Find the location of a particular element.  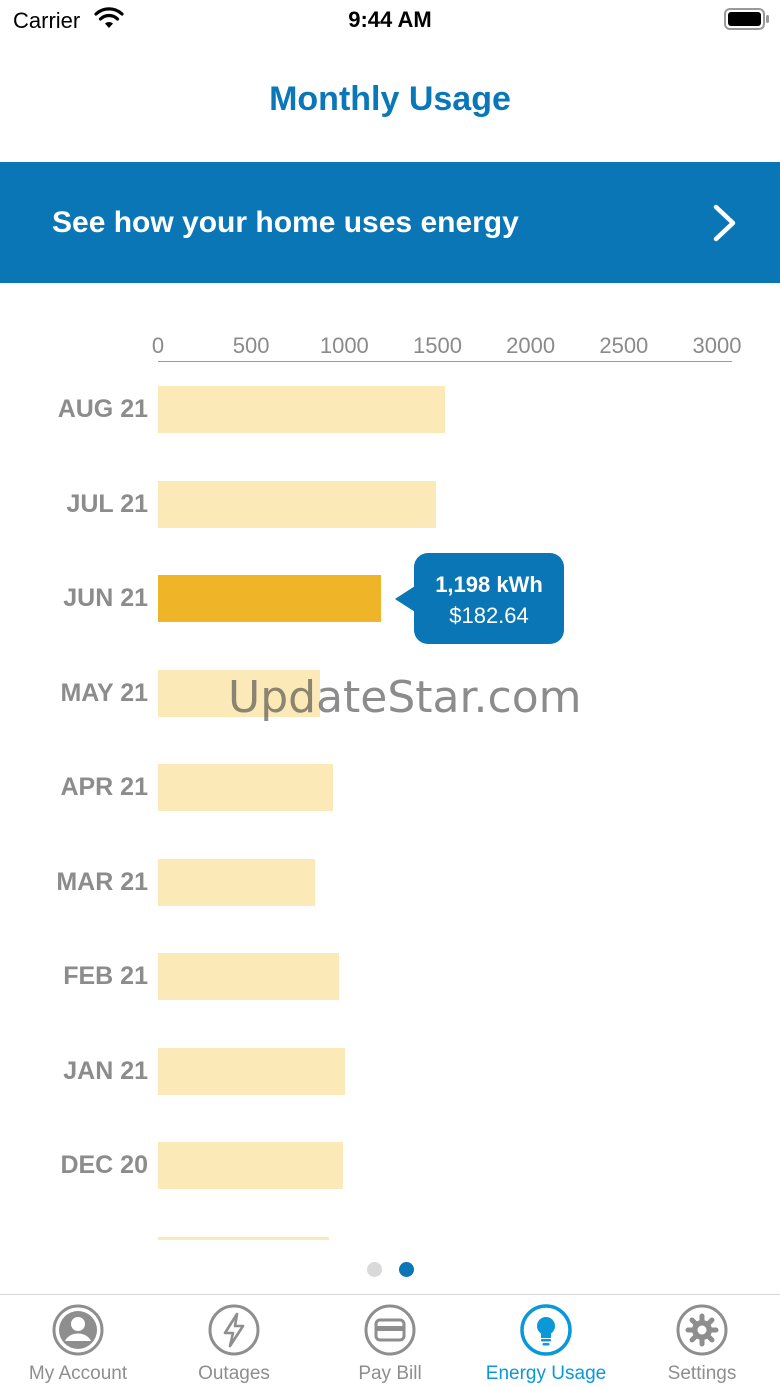

tab-label: Outages is located at coordinates (234, 1373).